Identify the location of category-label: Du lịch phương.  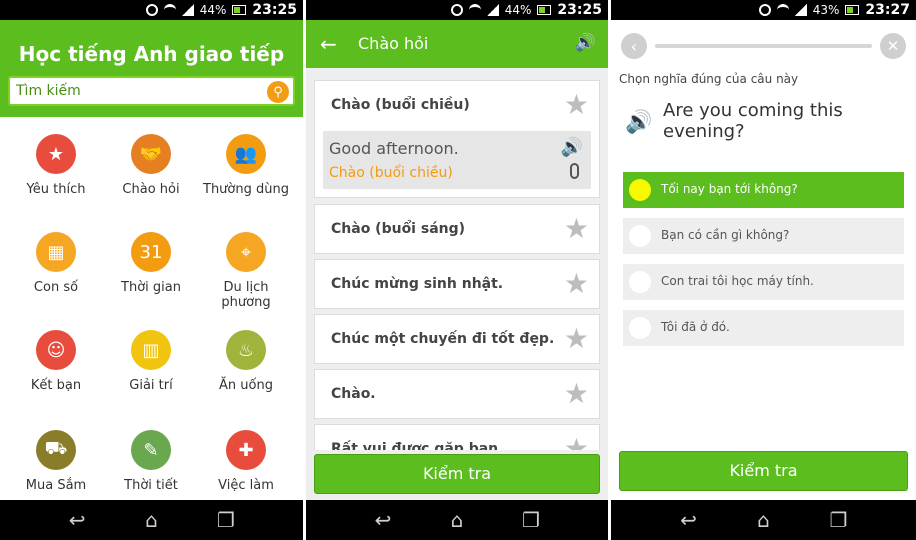
(246, 295).